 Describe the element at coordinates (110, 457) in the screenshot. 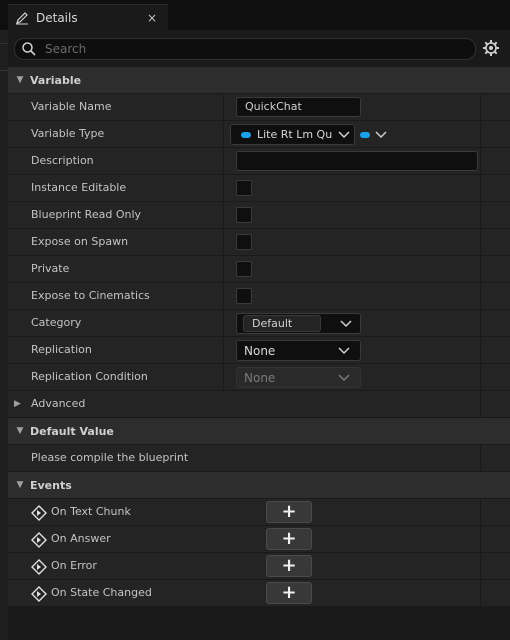

I see `compile-message: Please compile the blueprint` at that location.